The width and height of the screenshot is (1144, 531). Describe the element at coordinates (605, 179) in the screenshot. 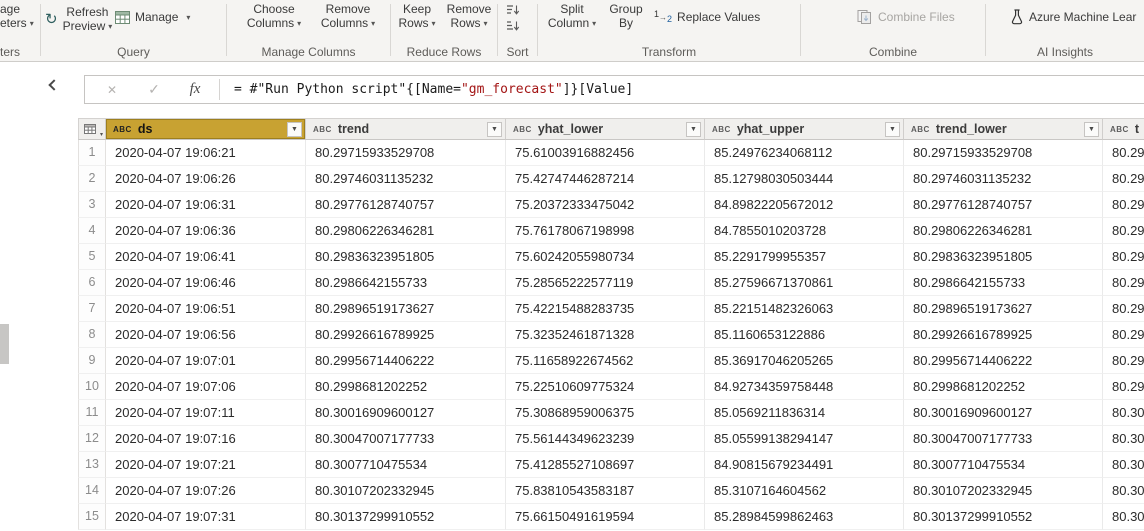

I see `cell-yhat-lower: 75.42747446287214` at that location.